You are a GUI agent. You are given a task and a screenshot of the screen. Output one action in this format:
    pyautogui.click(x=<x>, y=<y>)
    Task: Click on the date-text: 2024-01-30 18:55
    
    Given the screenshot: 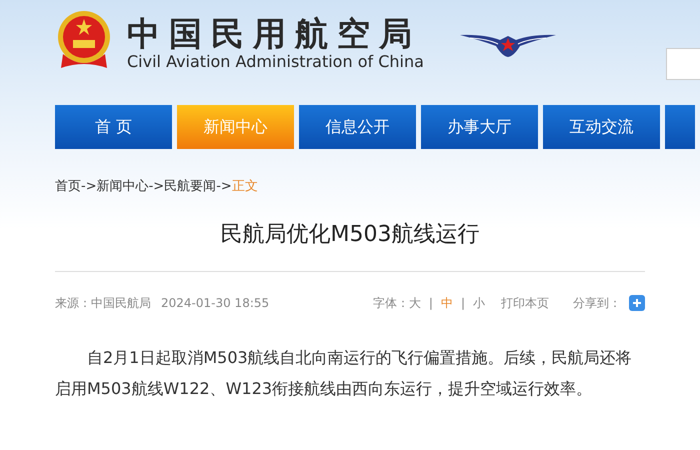 What is the action you would take?
    pyautogui.click(x=215, y=303)
    